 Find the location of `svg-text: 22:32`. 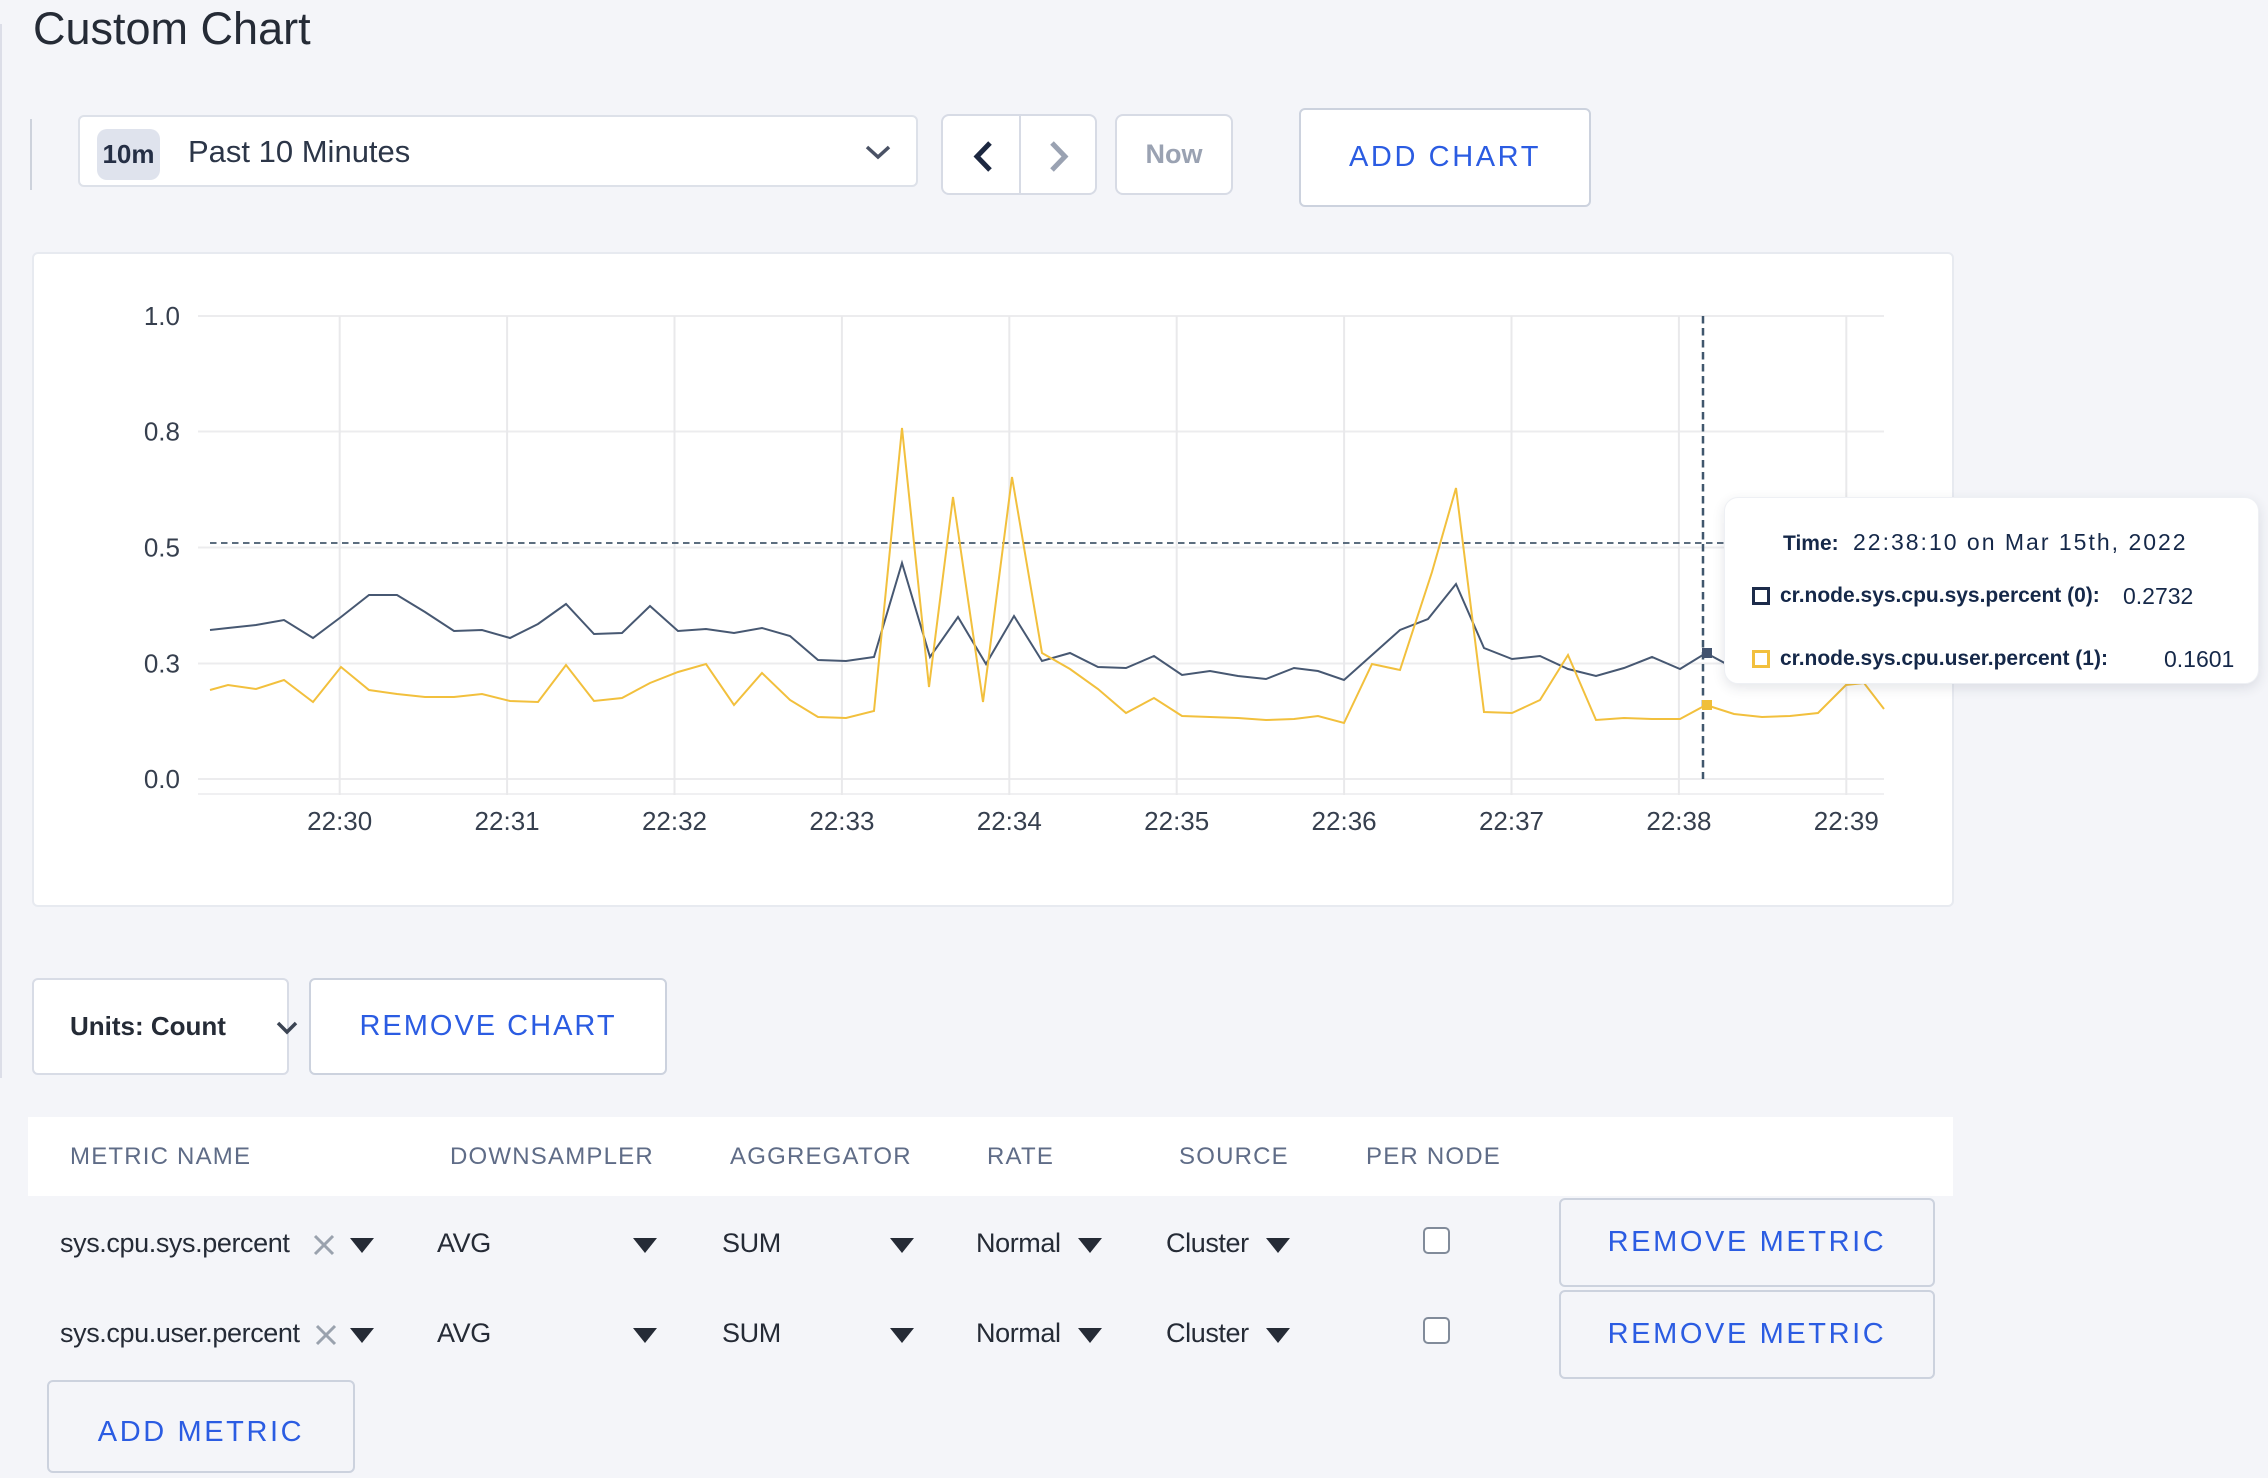

svg-text: 22:32 is located at coordinates (674, 821).